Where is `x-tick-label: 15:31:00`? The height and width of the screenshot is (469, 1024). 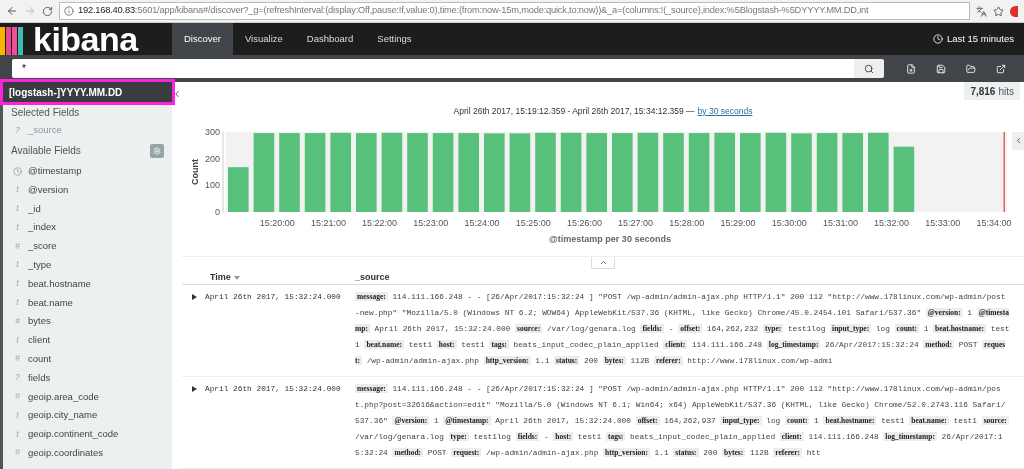 x-tick-label: 15:31:00 is located at coordinates (840, 222).